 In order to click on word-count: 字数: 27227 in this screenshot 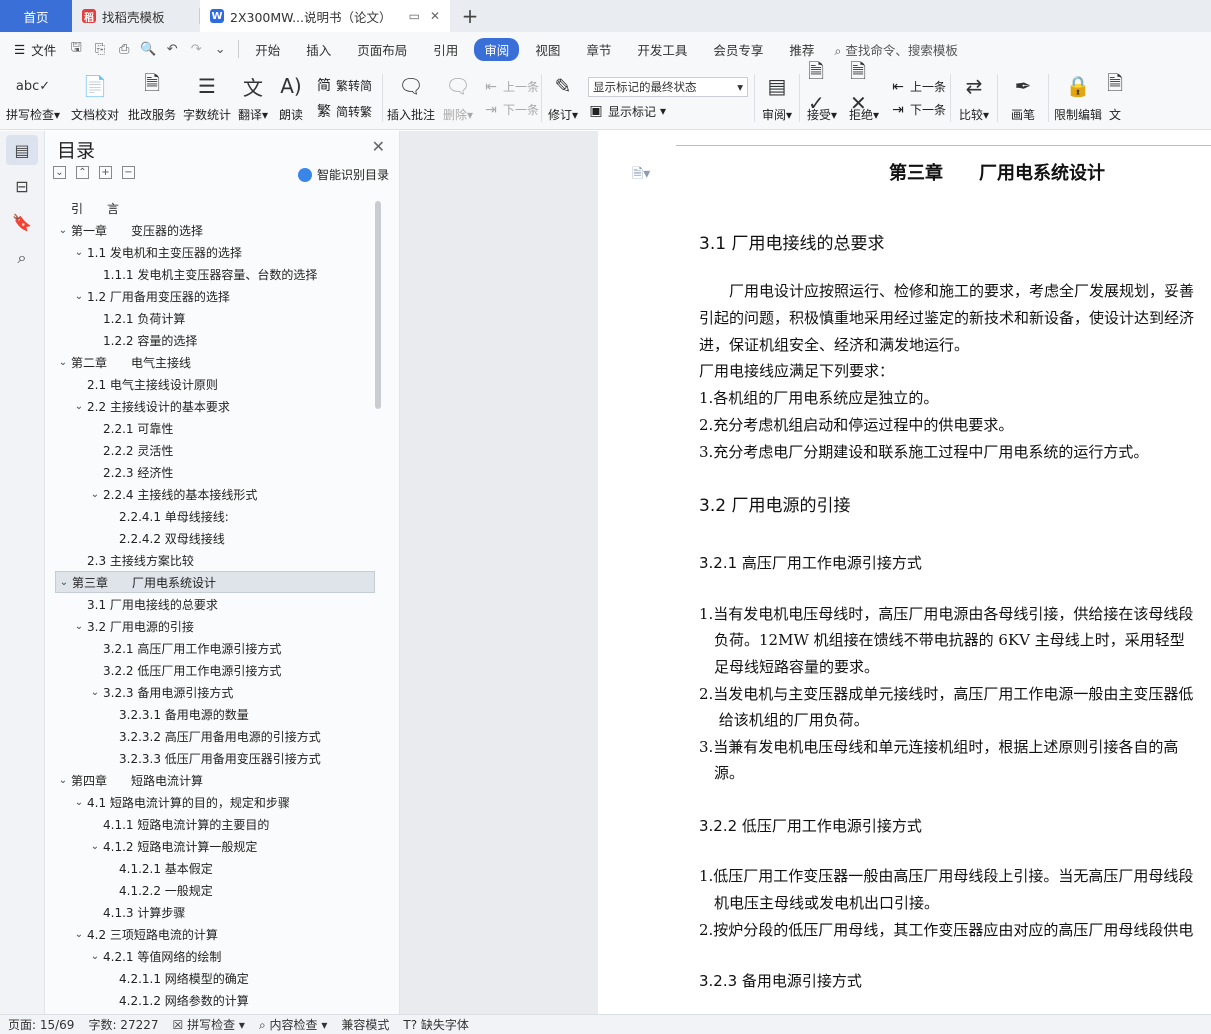, I will do `click(123, 1024)`.